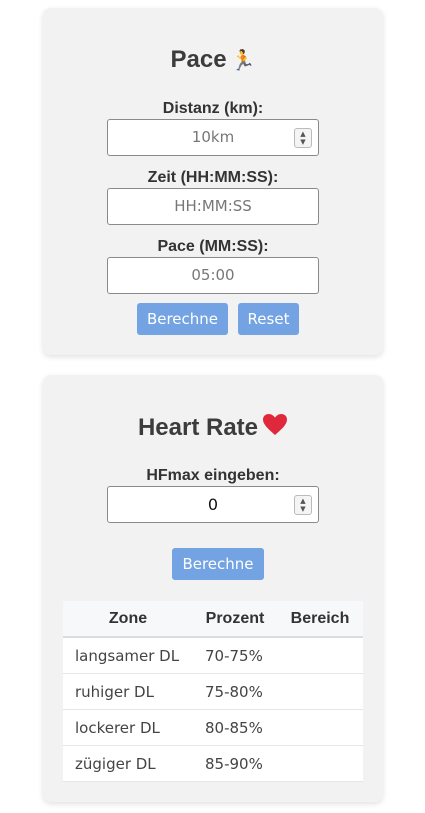 This screenshot has width=425, height=813. I want to click on table-row: lockerer DL 80-85%, so click(213, 727).